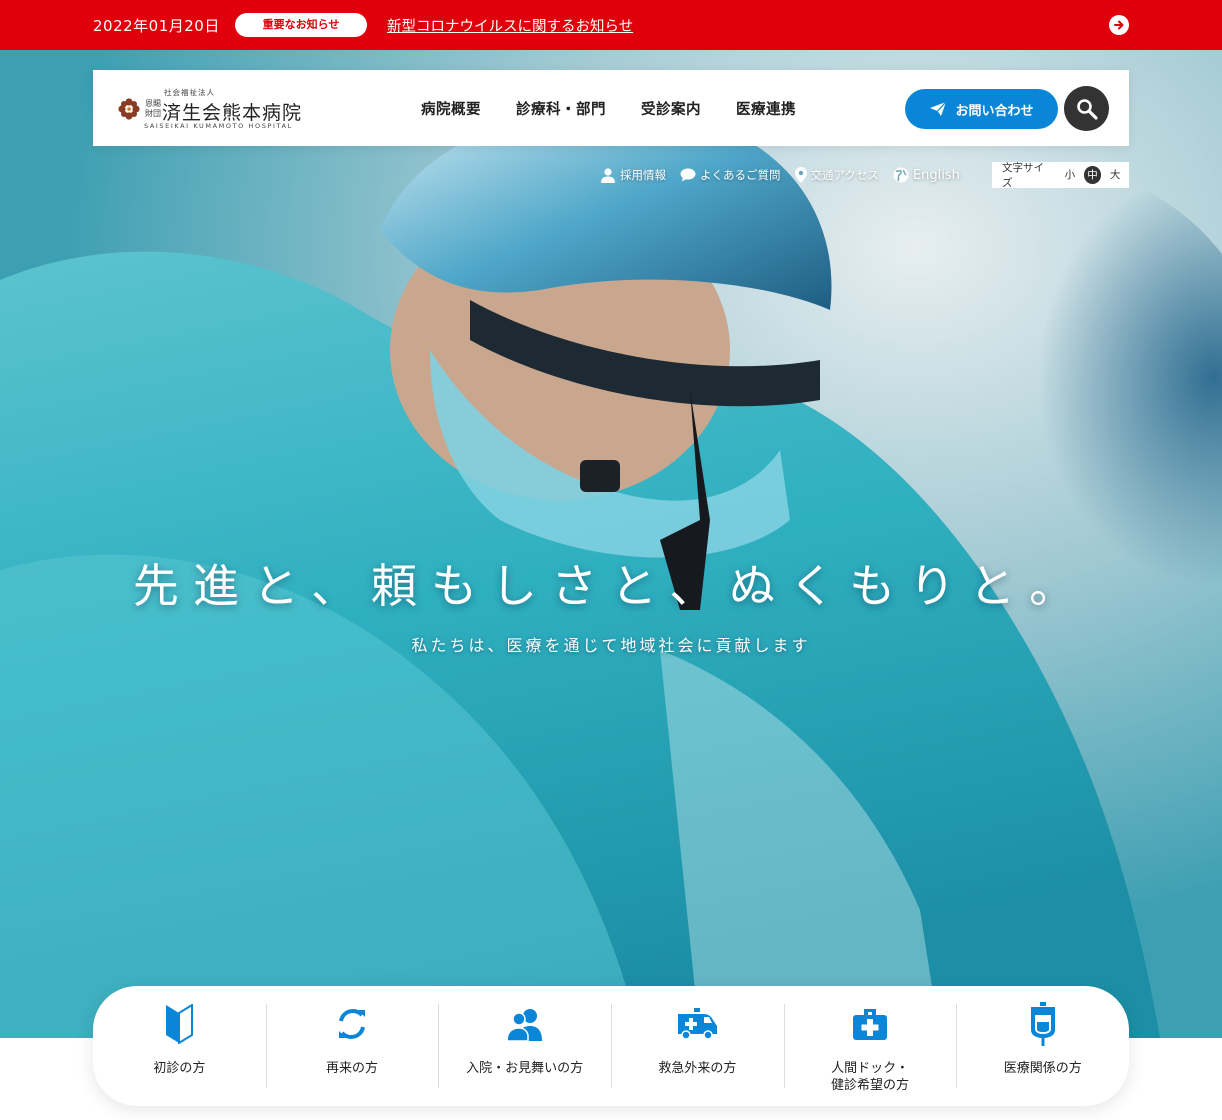  Describe the element at coordinates (218, 126) in the screenshot. I see `logo-english-name: SAISEIKAI KUMAMOTO HOSPITAL` at that location.